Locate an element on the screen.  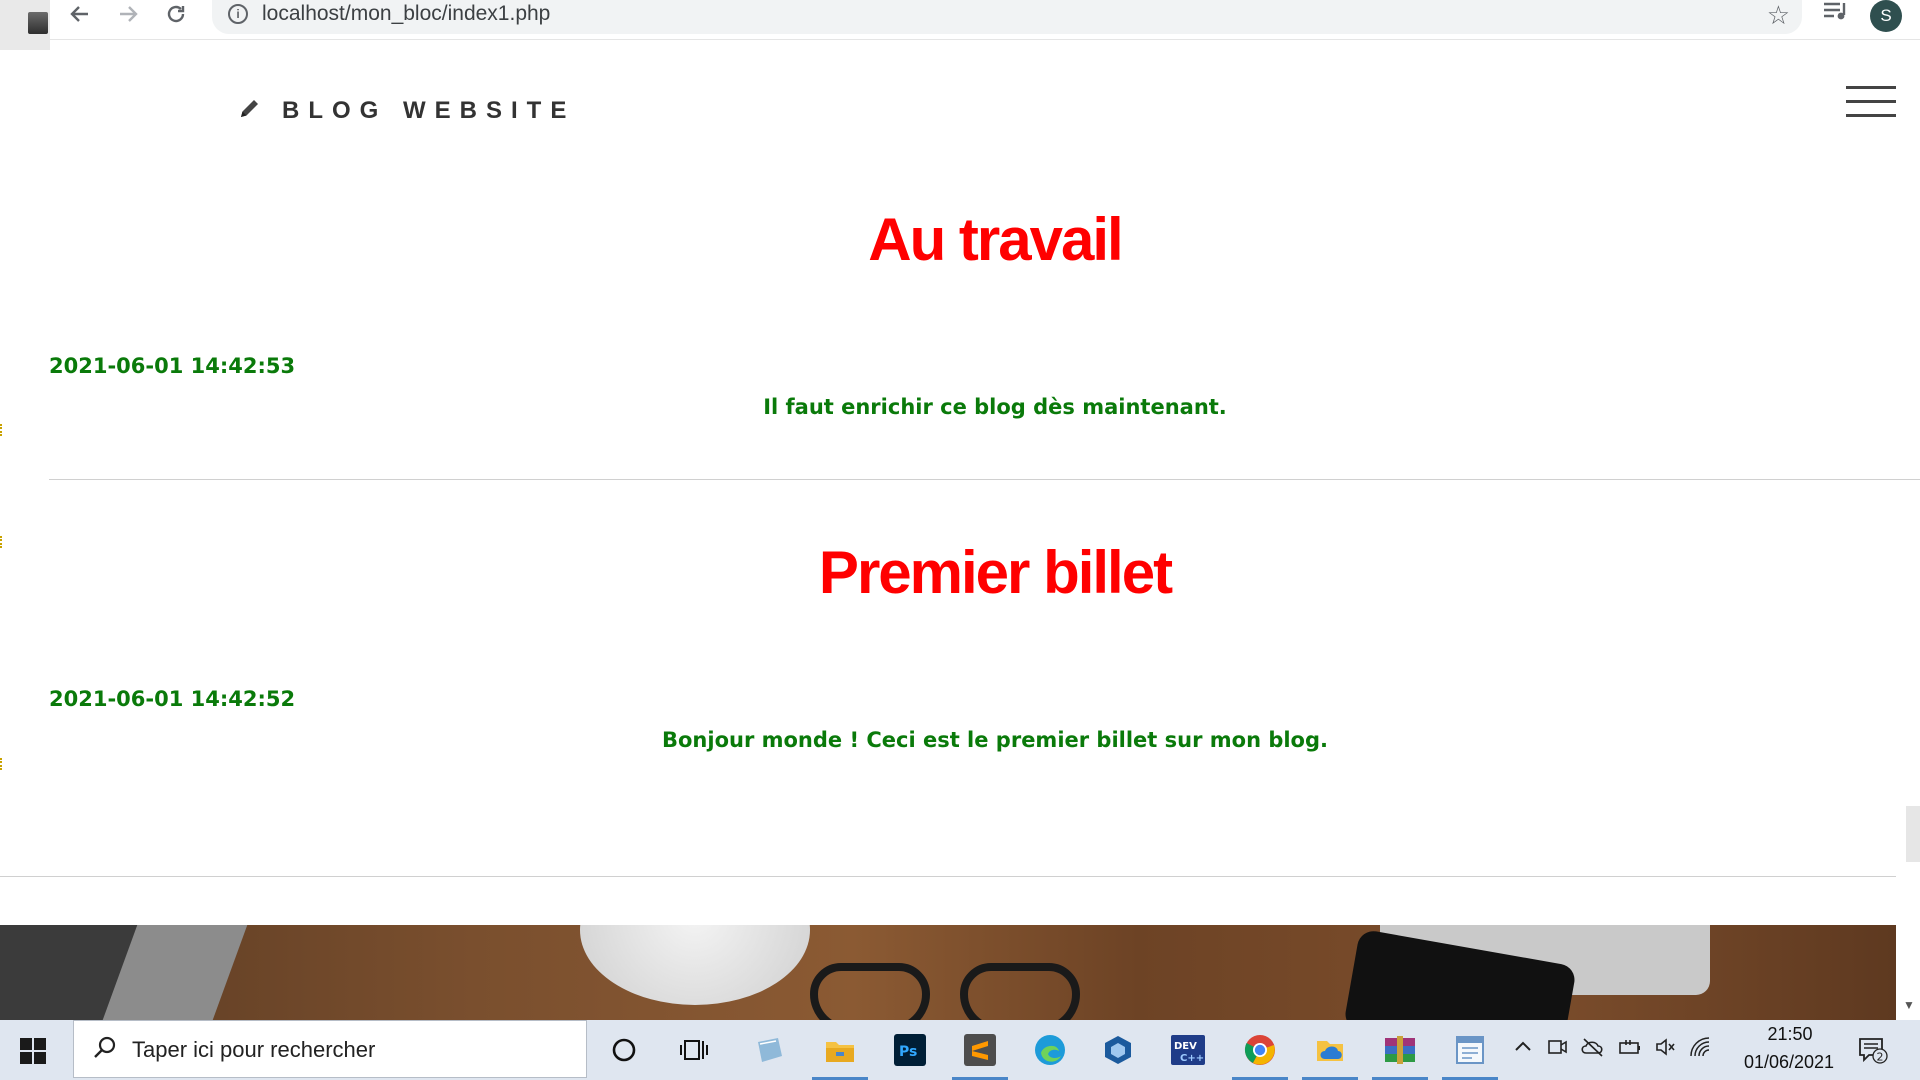
file-explorer-icon is located at coordinates (840, 1054).